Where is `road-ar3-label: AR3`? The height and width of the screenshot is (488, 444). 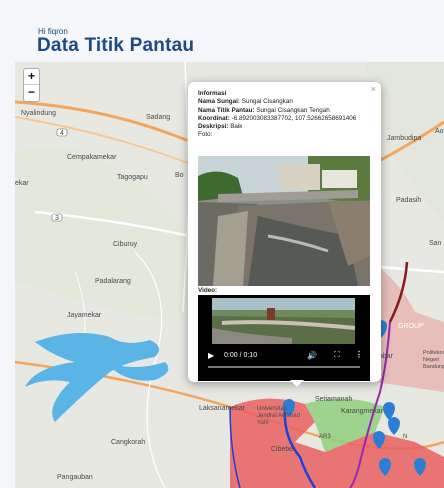 road-ar3-label: AR3 is located at coordinates (325, 437).